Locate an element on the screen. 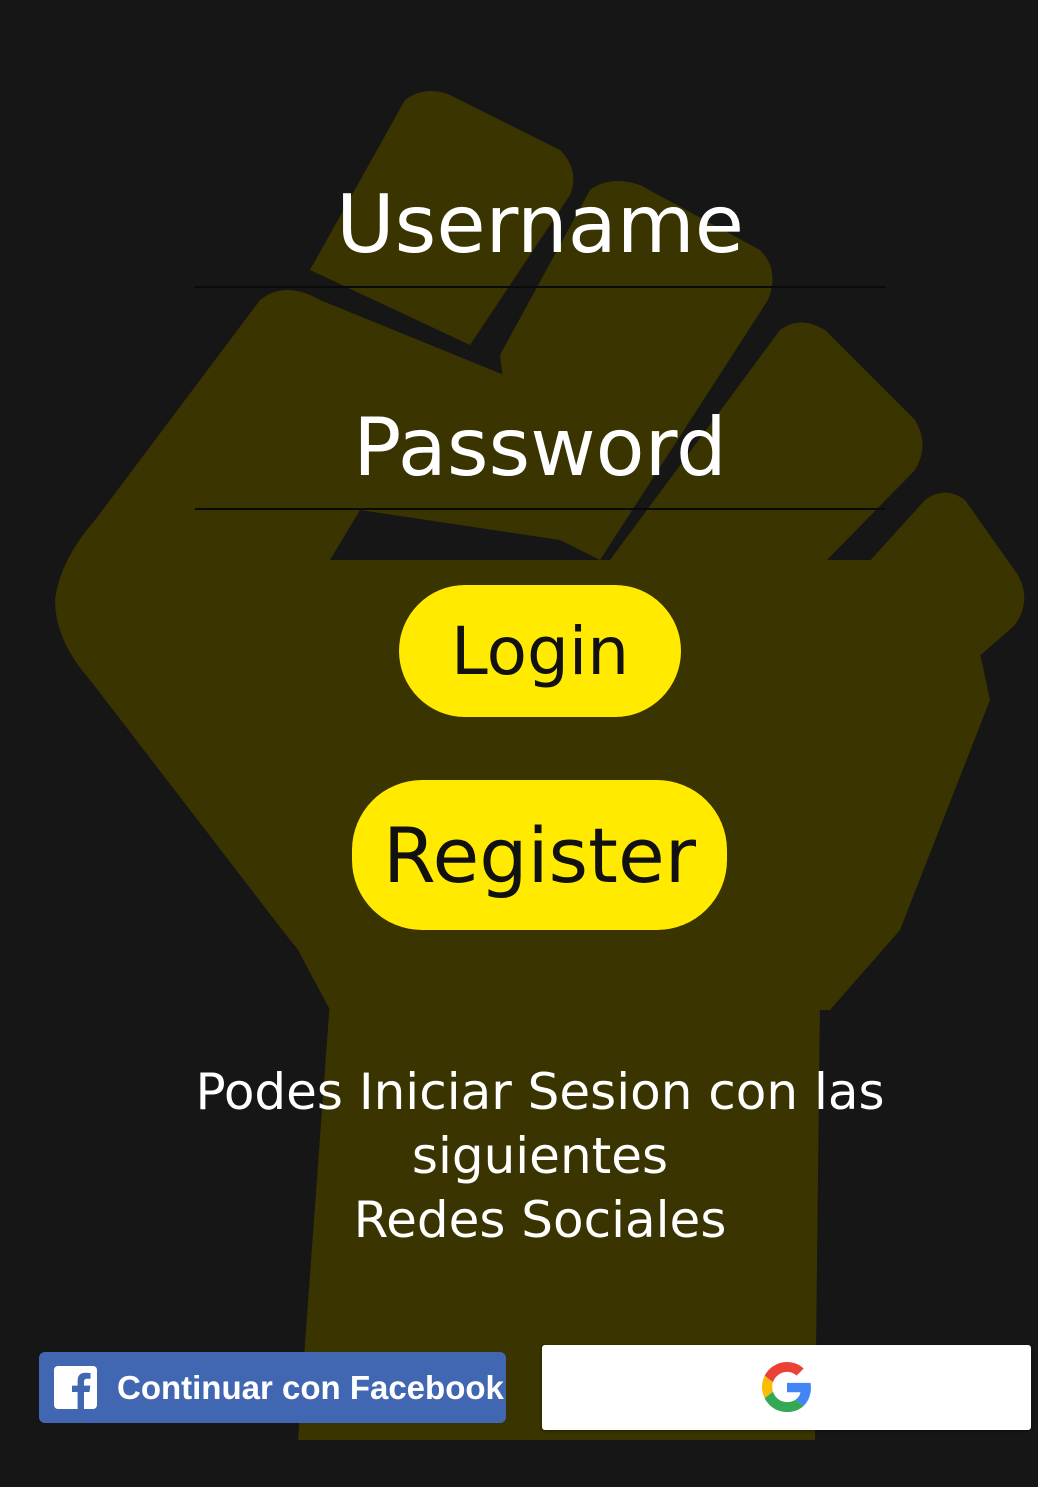  facebook-f-icon is located at coordinates (75, 1387).